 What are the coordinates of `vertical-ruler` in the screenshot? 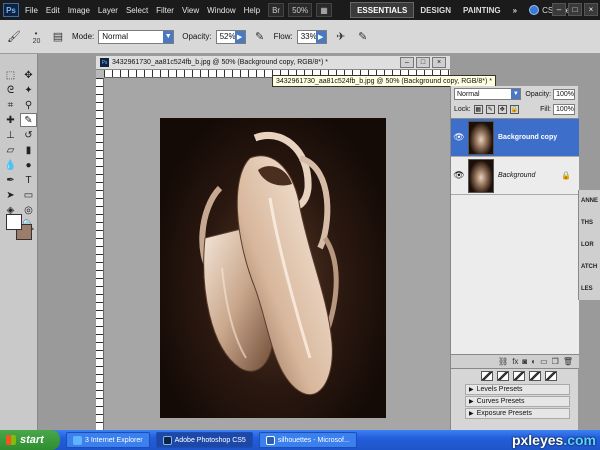 It's located at (100, 254).